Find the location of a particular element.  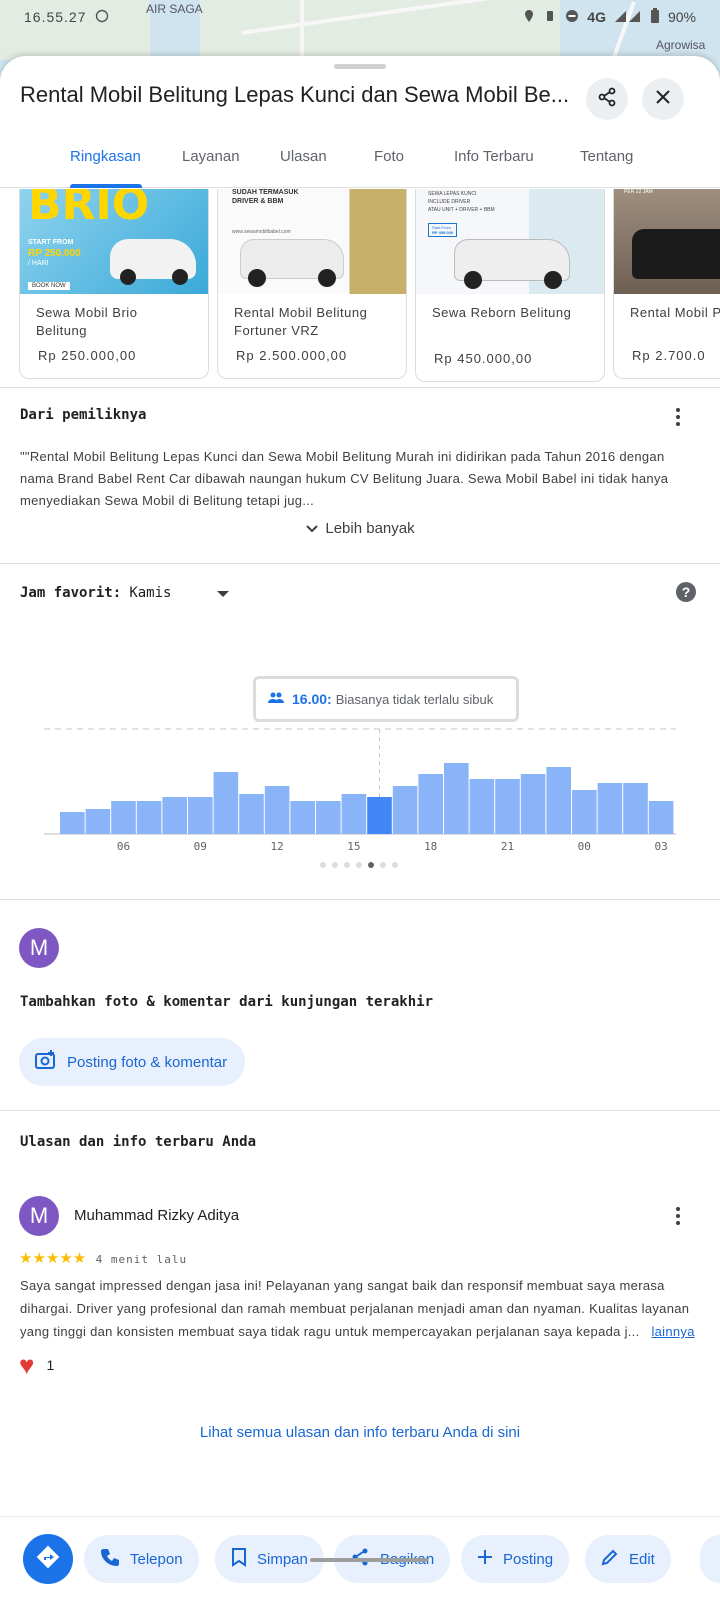

tab-ringkasan: Ringkasan is located at coordinates (105, 156).